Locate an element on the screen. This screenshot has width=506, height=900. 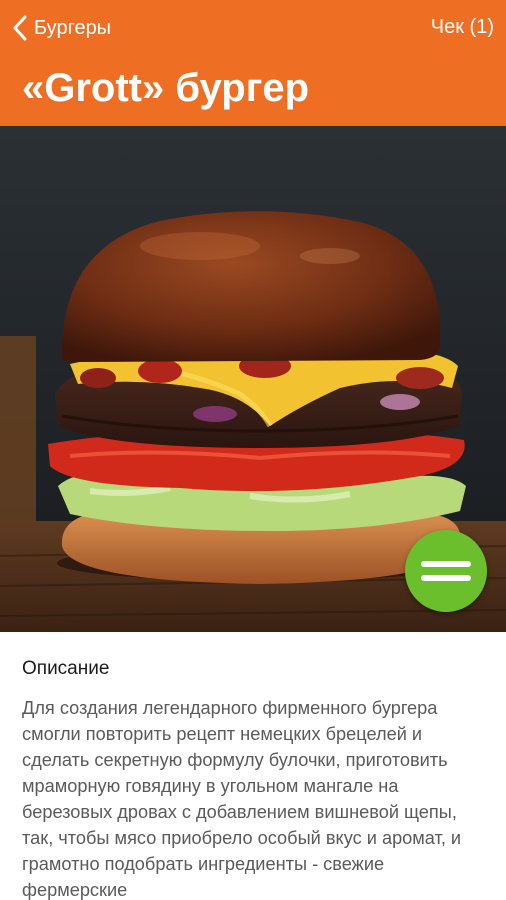
back-button: Бургеры is located at coordinates (61, 28).